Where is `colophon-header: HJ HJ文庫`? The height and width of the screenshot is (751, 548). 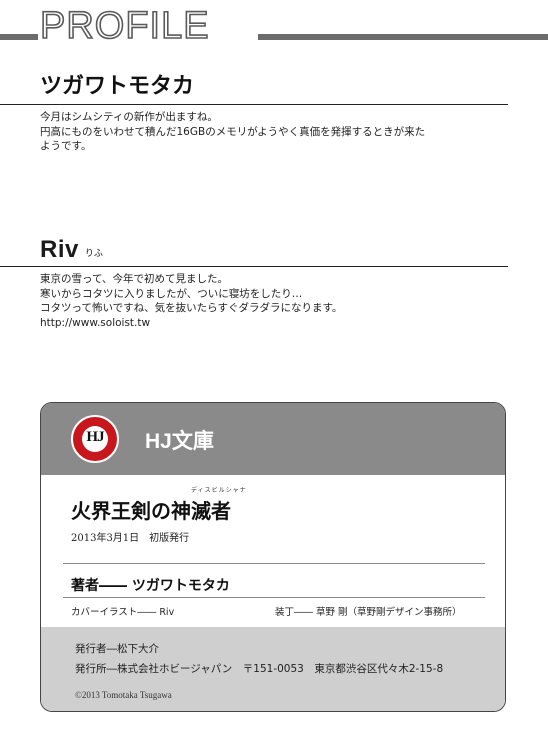
colophon-header: HJ HJ文庫 is located at coordinates (273, 439).